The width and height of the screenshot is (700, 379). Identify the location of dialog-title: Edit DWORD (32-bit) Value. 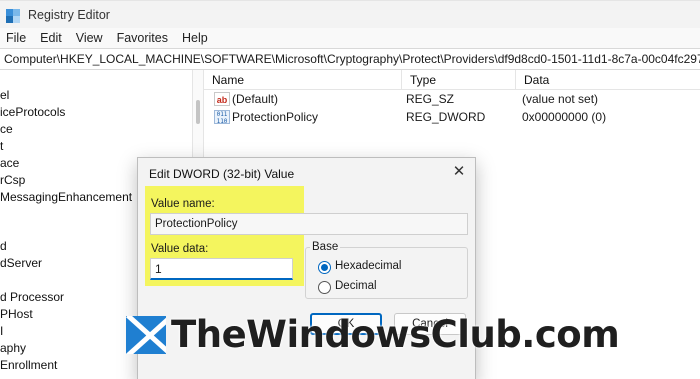
(222, 174).